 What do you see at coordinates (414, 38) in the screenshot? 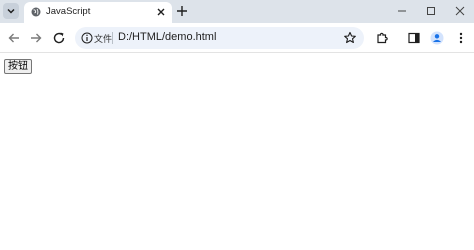
I see `side-panel-icon` at bounding box center [414, 38].